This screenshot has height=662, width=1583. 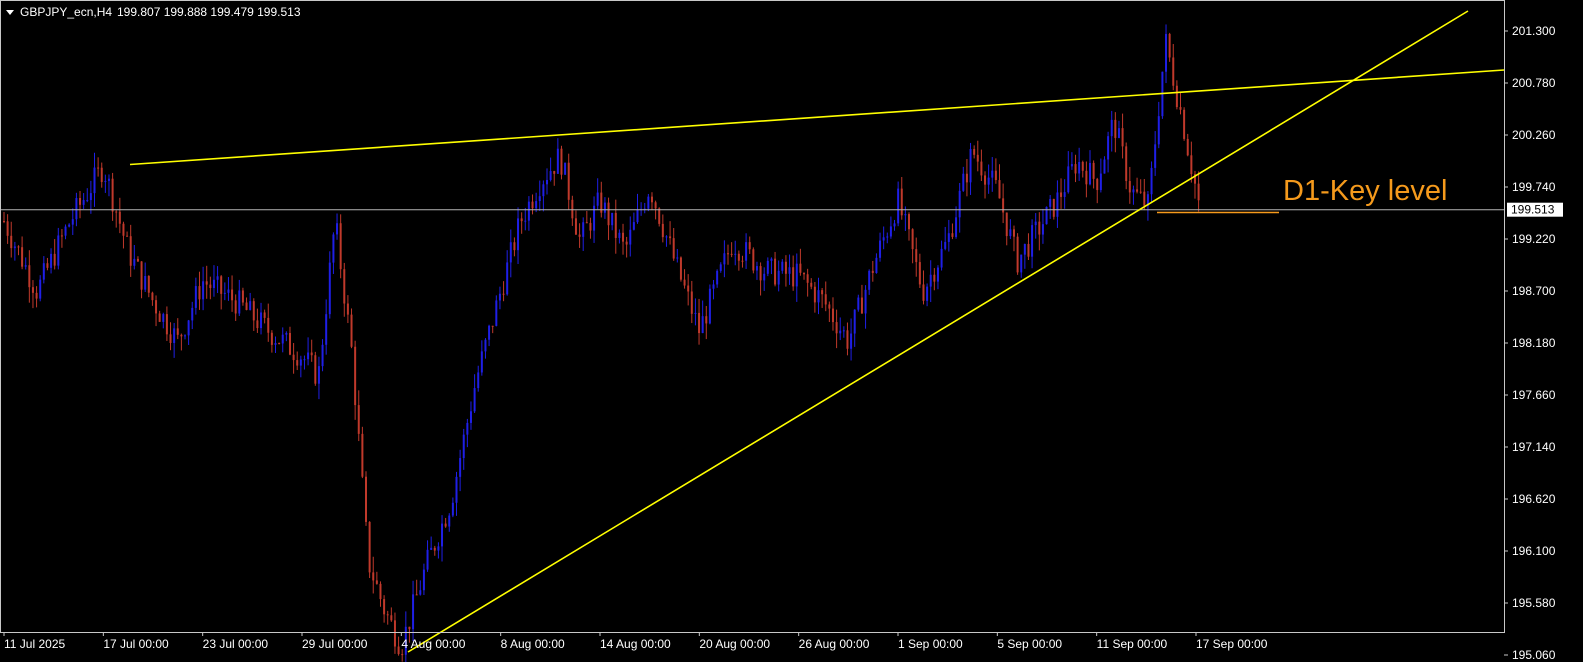 I want to click on key-level-label: D1-Key level, so click(x=1365, y=191).